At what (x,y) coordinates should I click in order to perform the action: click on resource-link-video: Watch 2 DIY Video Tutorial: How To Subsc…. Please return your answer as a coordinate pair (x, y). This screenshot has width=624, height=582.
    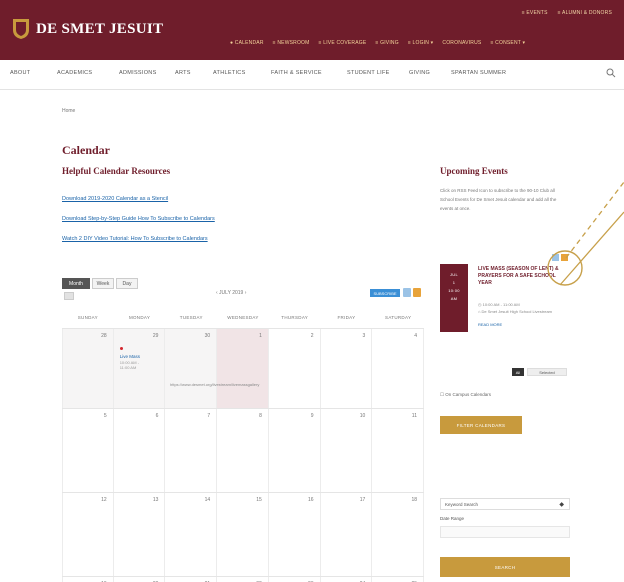
    Looking at the image, I should click on (135, 239).